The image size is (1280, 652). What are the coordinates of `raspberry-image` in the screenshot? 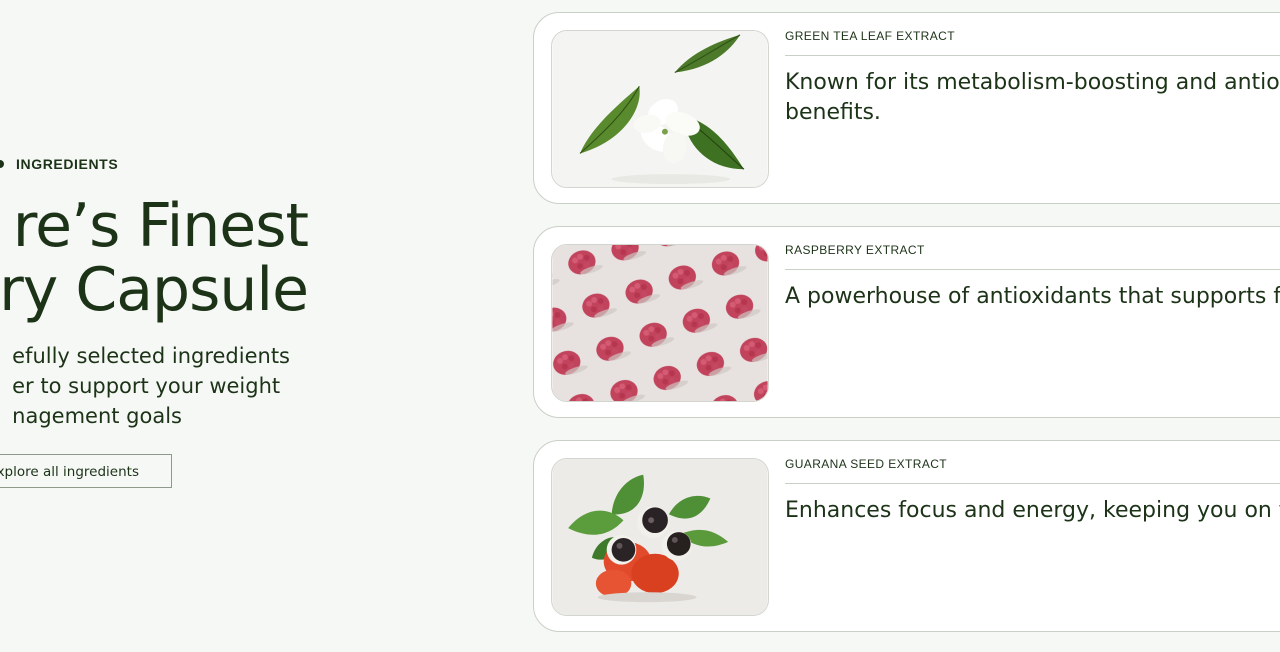 It's located at (660, 323).